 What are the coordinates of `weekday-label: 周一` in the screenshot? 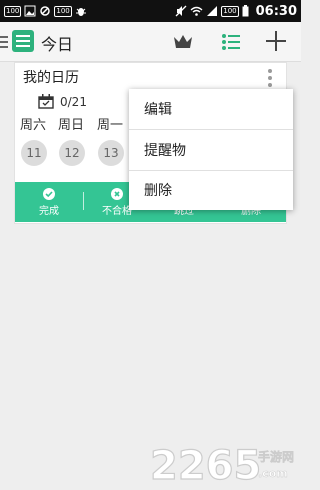 It's located at (110, 125).